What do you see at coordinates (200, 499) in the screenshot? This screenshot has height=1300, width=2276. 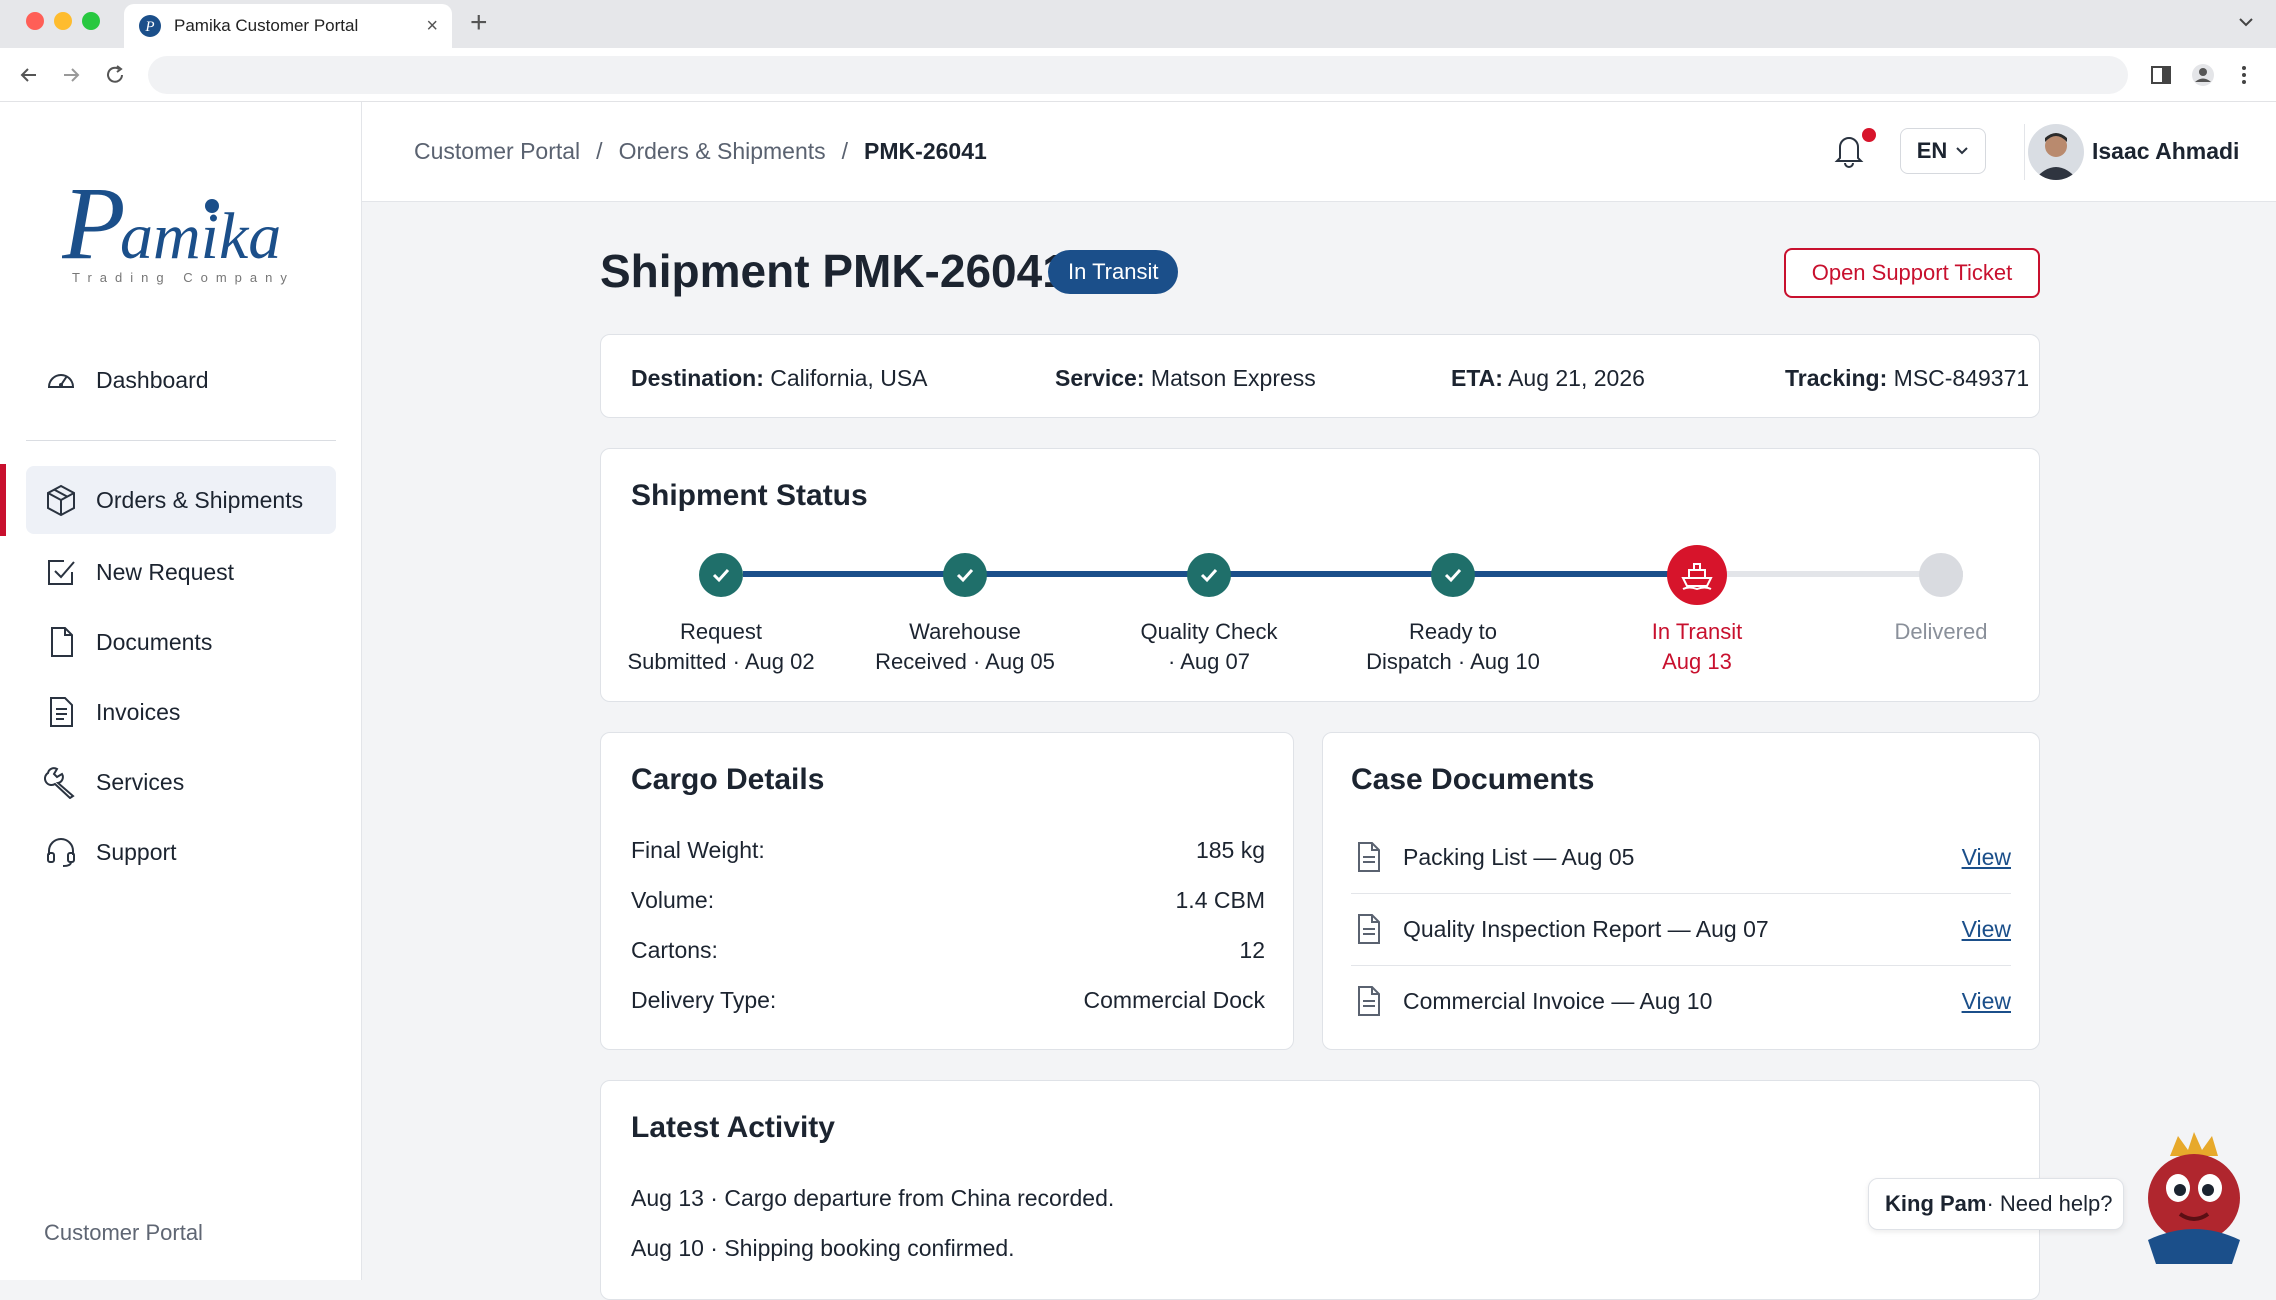 I see `sidebar-item-label: Orders & Shipments` at bounding box center [200, 499].